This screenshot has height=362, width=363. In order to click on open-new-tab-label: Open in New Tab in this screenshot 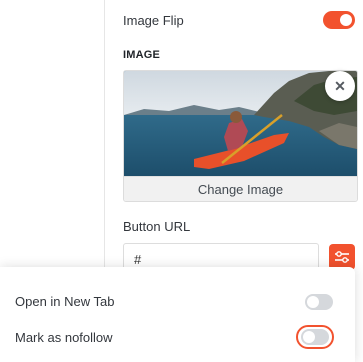, I will do `click(65, 301)`.